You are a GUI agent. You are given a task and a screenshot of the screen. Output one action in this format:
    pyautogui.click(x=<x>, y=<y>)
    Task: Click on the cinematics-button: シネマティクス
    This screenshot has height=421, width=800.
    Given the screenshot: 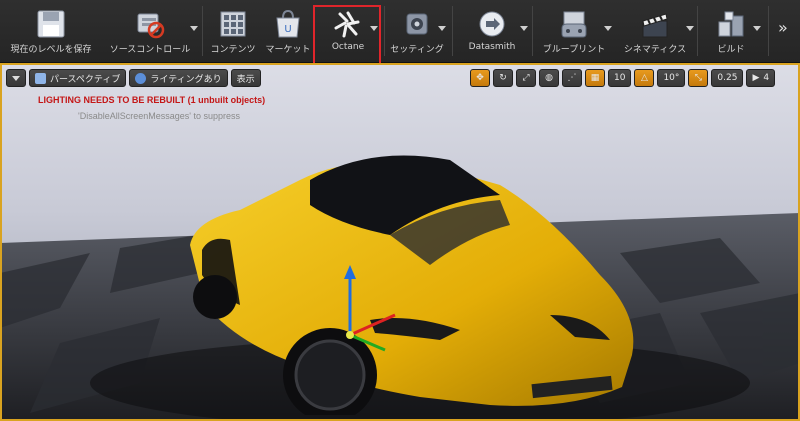 What is the action you would take?
    pyautogui.click(x=655, y=31)
    